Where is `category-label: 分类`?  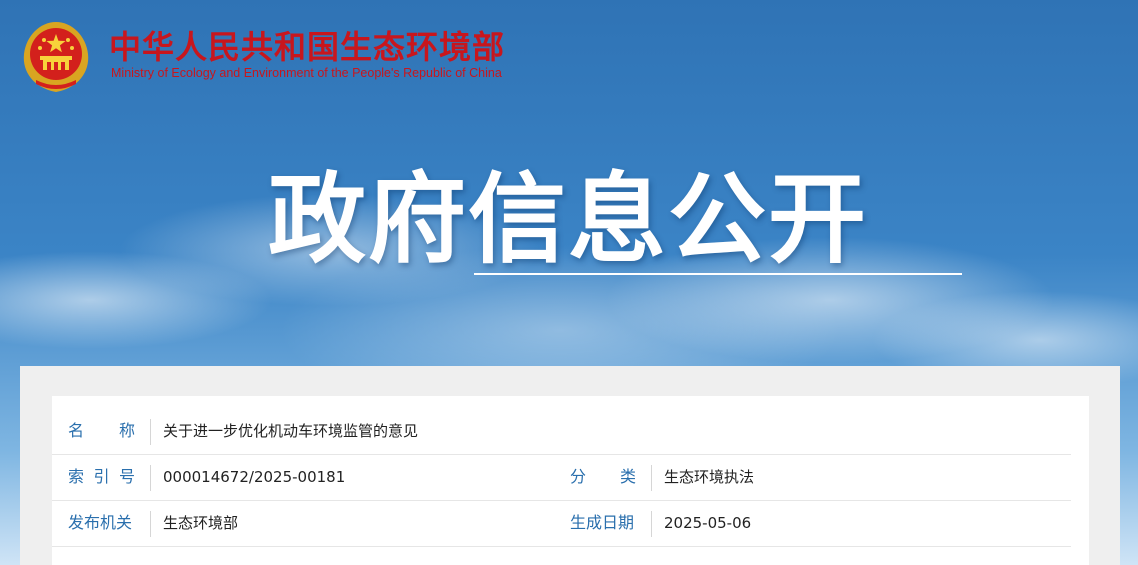
category-label: 分类 is located at coordinates (603, 476).